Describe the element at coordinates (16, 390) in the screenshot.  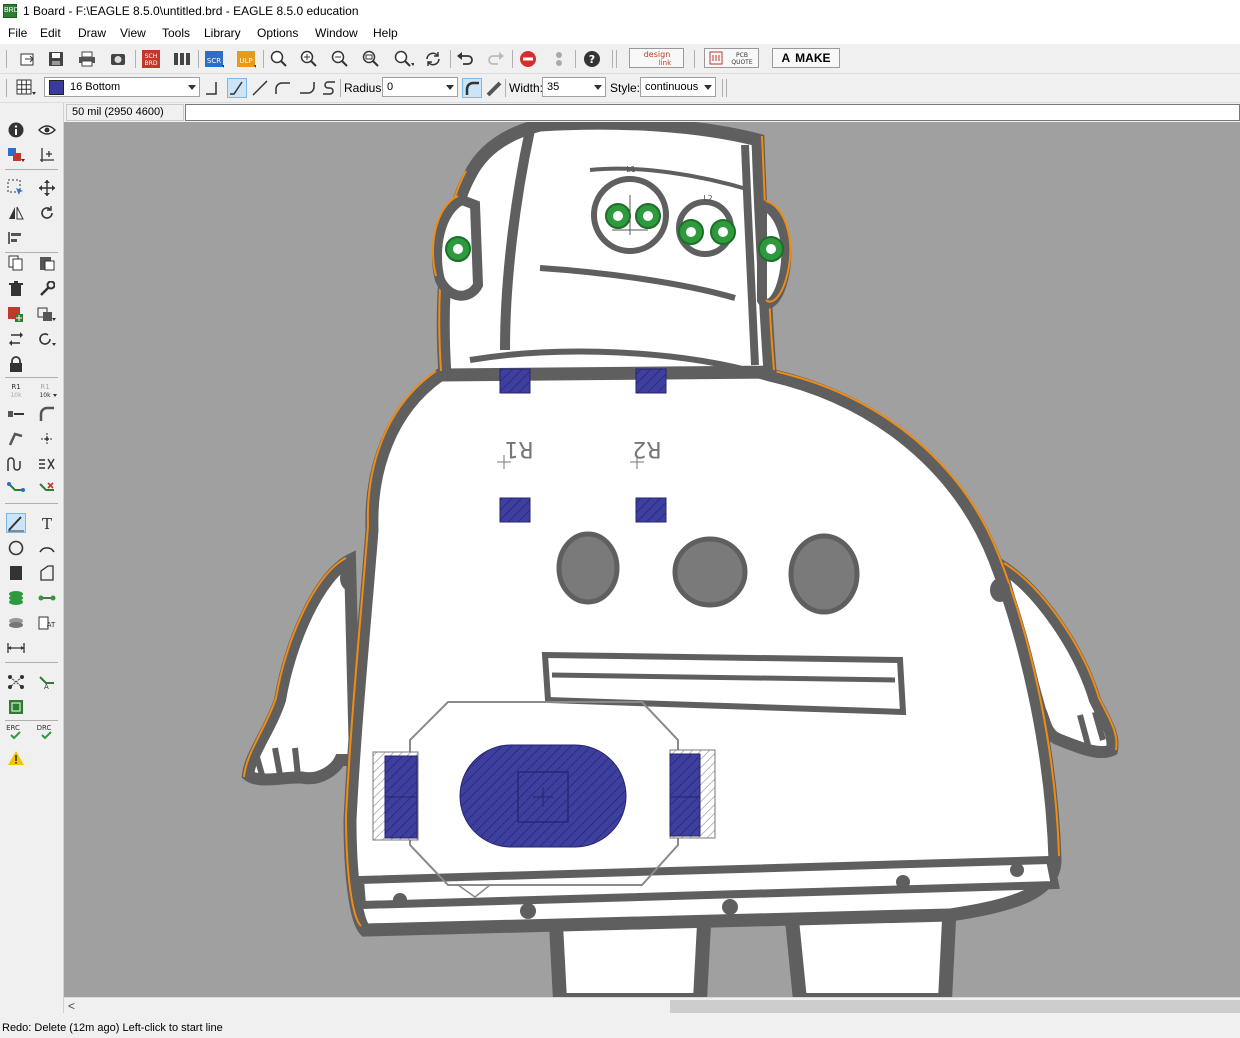
I see `name-icon: R1 10k` at that location.